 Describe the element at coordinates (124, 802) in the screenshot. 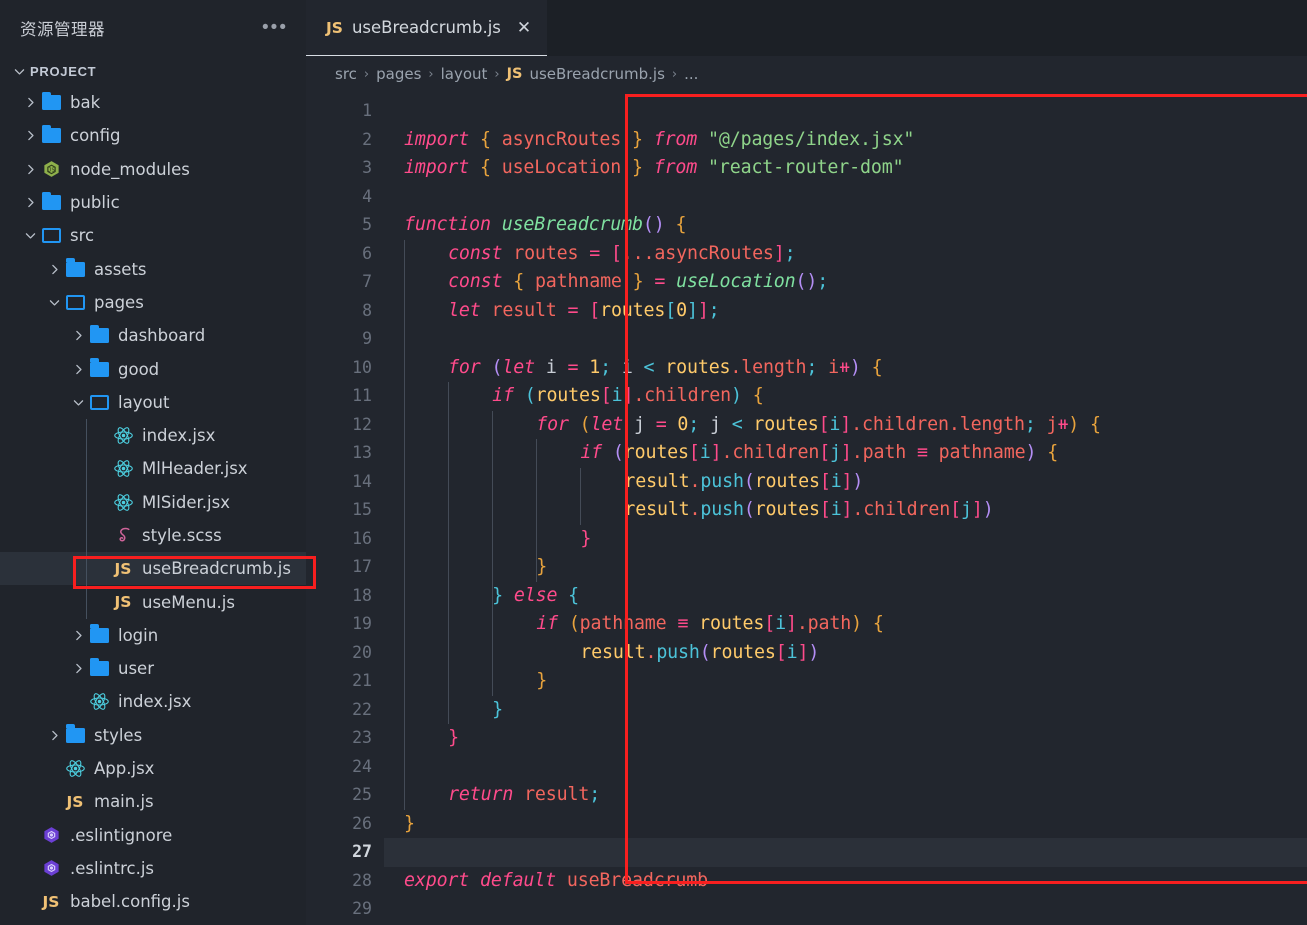

I see `tree-item-label: main.js` at that location.